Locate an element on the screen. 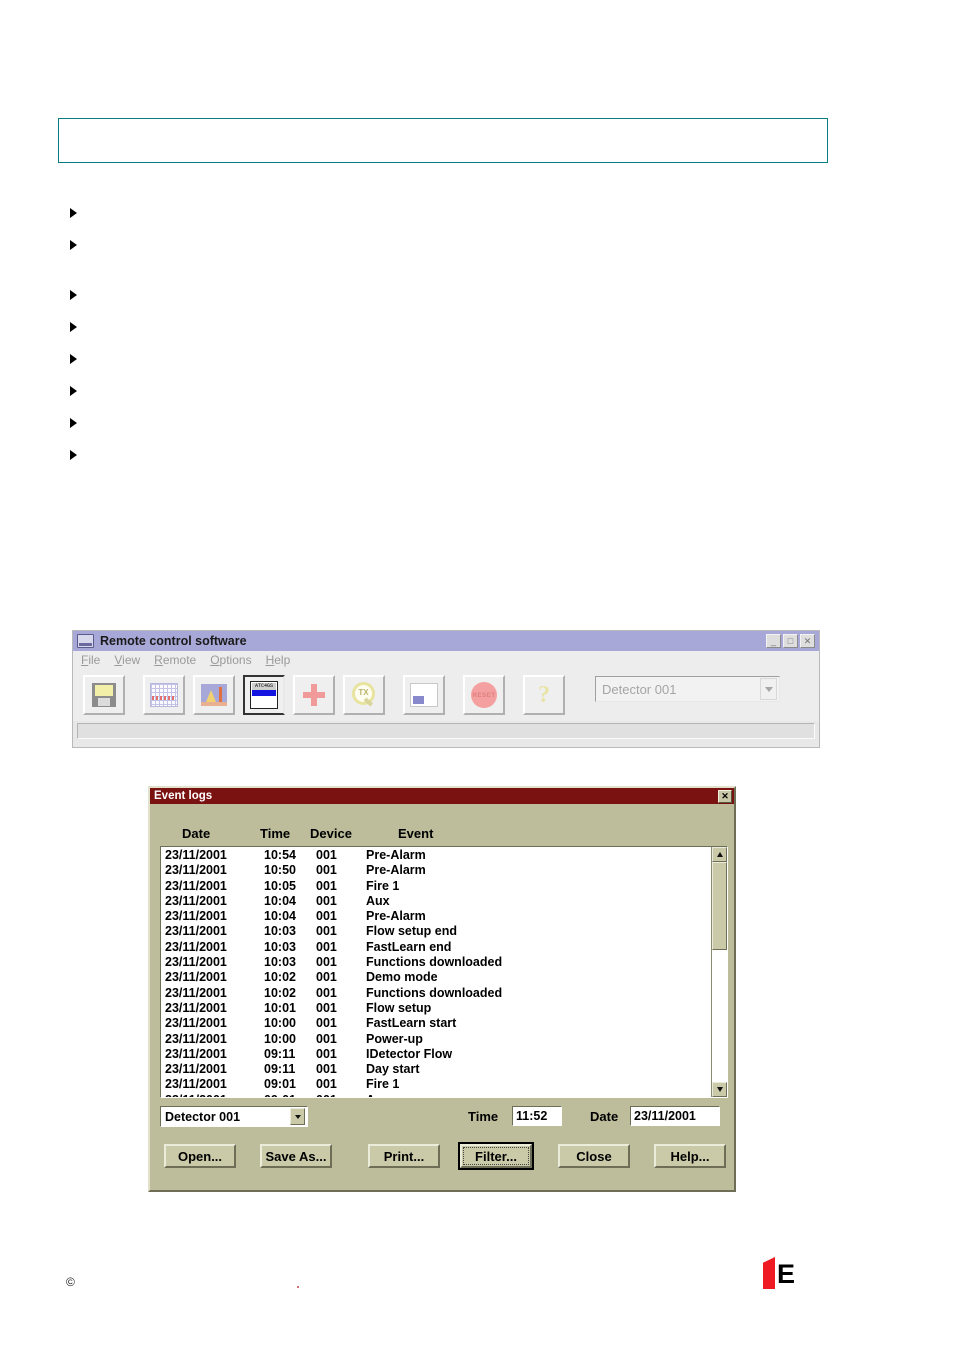  scrollbar-thumb is located at coordinates (719, 906).